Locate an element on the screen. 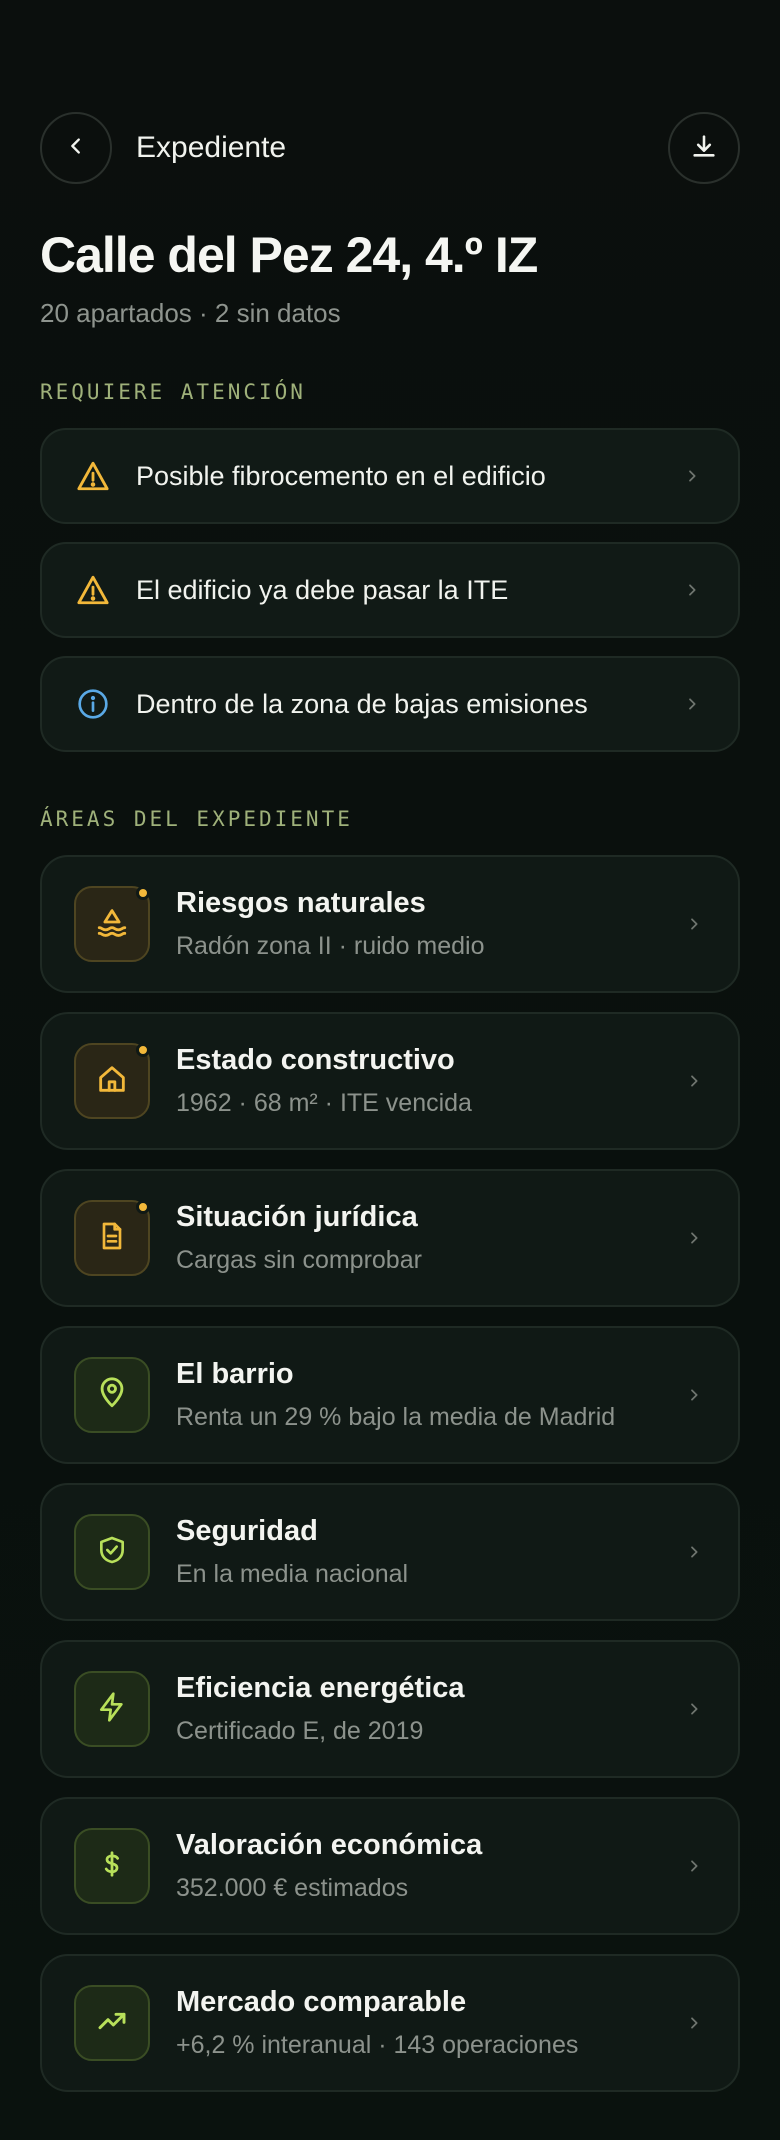  page-subtitle: 20 apartados · 2 sin datos is located at coordinates (190, 313).